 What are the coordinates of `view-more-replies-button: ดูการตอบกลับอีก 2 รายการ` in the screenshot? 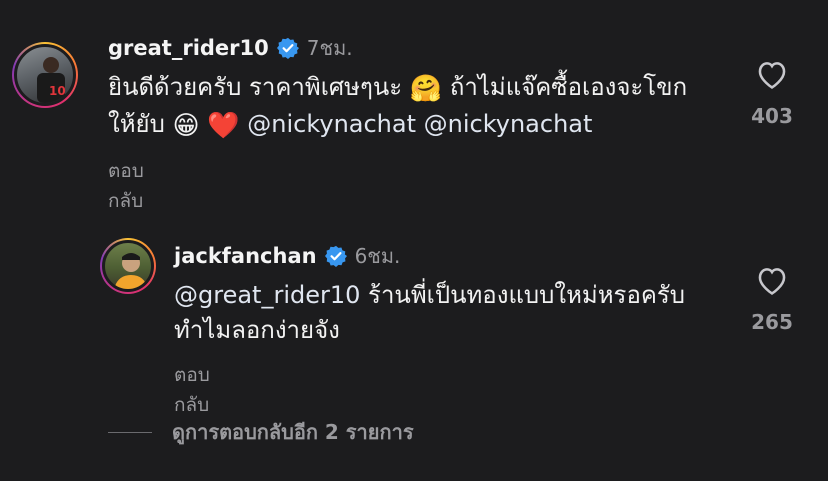 It's located at (261, 432).